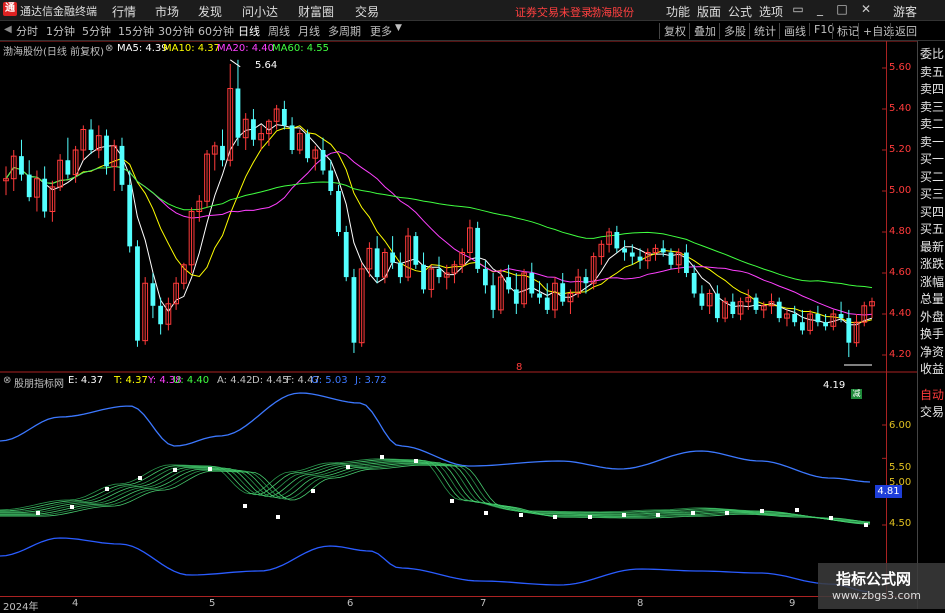  I want to click on ma60-label: MA60: 4.55, so click(301, 48).